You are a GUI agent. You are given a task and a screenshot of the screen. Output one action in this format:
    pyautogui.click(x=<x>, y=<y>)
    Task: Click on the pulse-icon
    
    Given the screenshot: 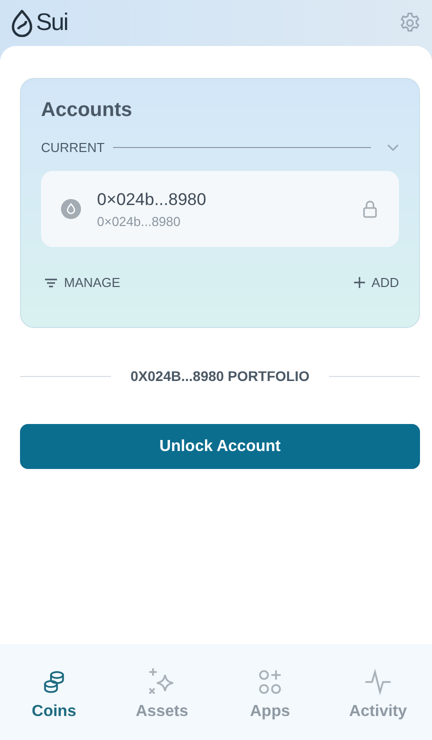 What is the action you would take?
    pyautogui.click(x=378, y=682)
    